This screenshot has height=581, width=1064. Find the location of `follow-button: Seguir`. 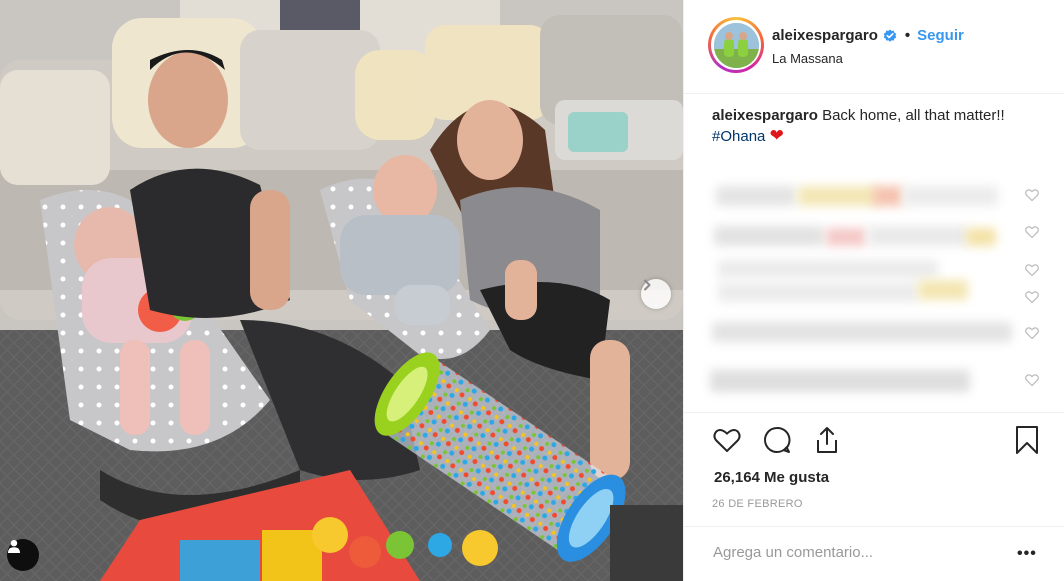

follow-button: Seguir is located at coordinates (940, 35).